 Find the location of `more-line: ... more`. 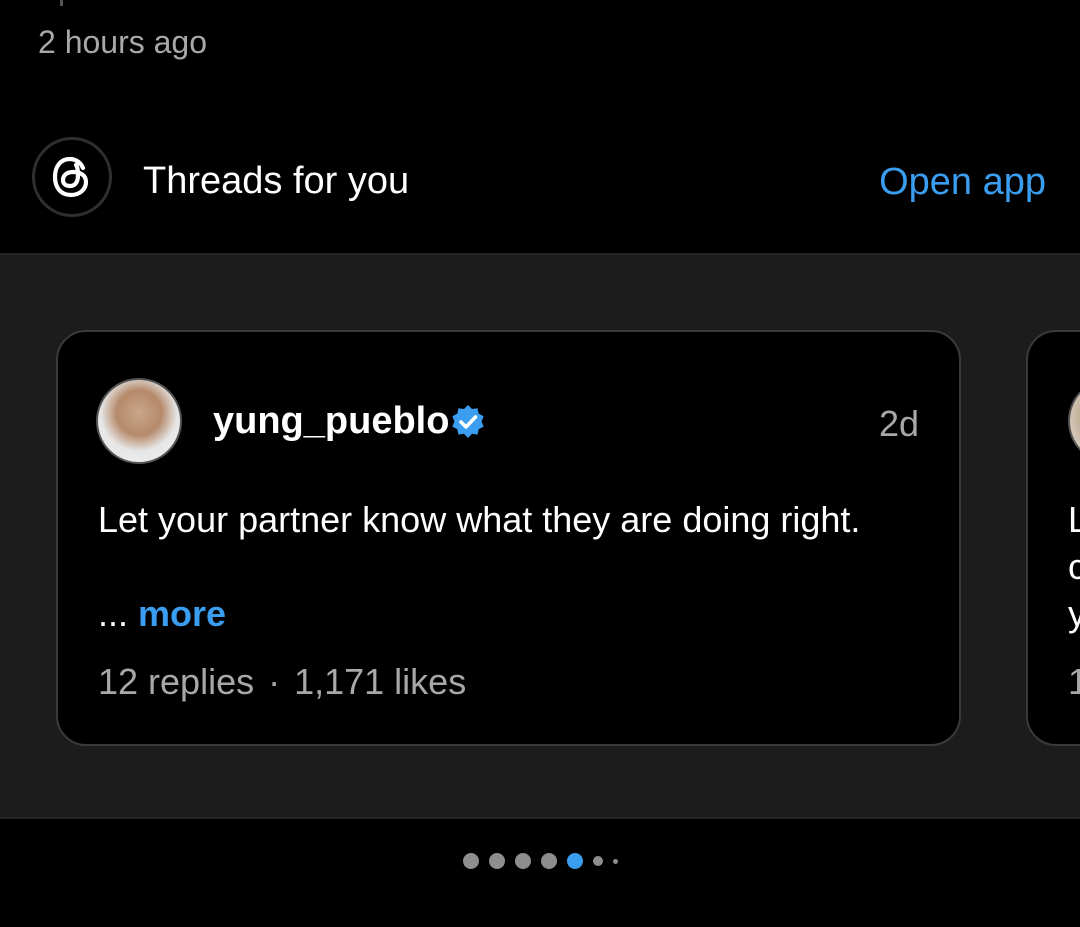

more-line: ... more is located at coordinates (162, 613).